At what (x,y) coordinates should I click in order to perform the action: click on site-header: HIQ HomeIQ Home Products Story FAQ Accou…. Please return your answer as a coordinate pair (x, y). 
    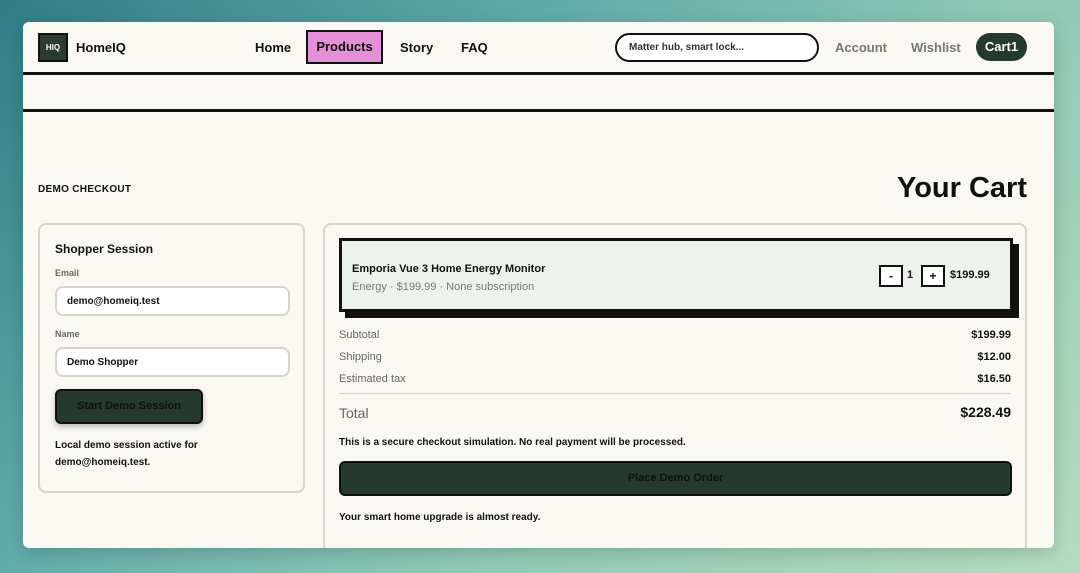
    Looking at the image, I should click on (538, 48).